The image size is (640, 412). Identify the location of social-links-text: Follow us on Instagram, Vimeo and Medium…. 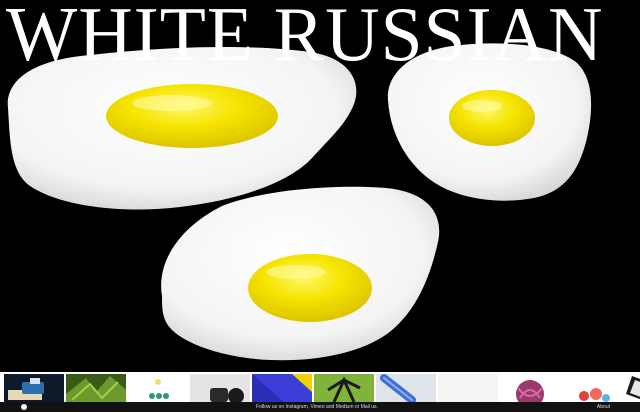
(317, 407).